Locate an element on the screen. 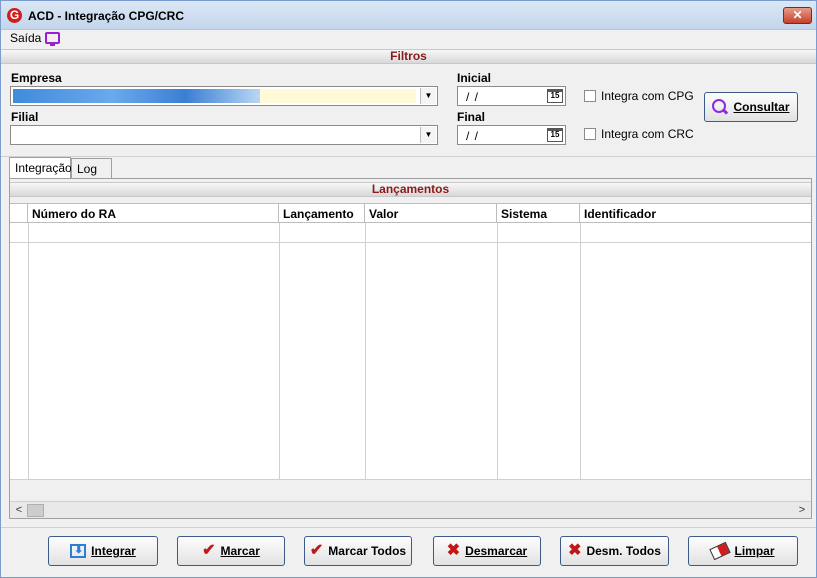  filial-select: ▼ is located at coordinates (224, 135).